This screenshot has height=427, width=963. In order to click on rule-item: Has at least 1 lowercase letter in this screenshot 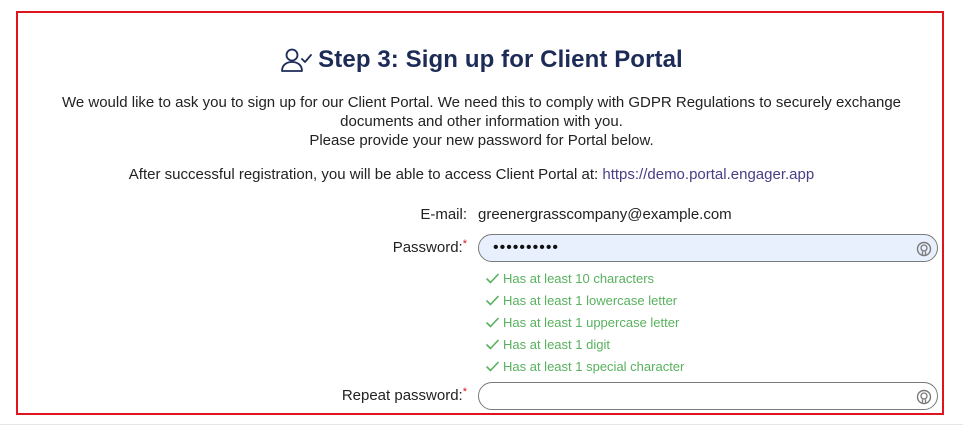, I will do `click(585, 300)`.